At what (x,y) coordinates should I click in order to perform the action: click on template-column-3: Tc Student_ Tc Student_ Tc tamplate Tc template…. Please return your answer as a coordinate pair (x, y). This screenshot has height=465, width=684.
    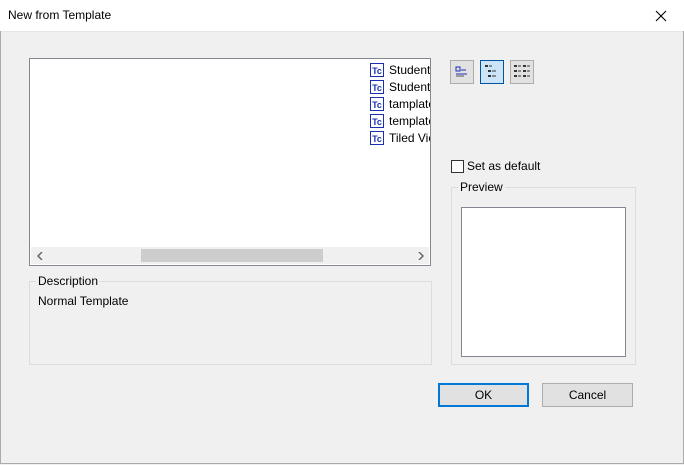
    Looking at the image, I should click on (399, 104).